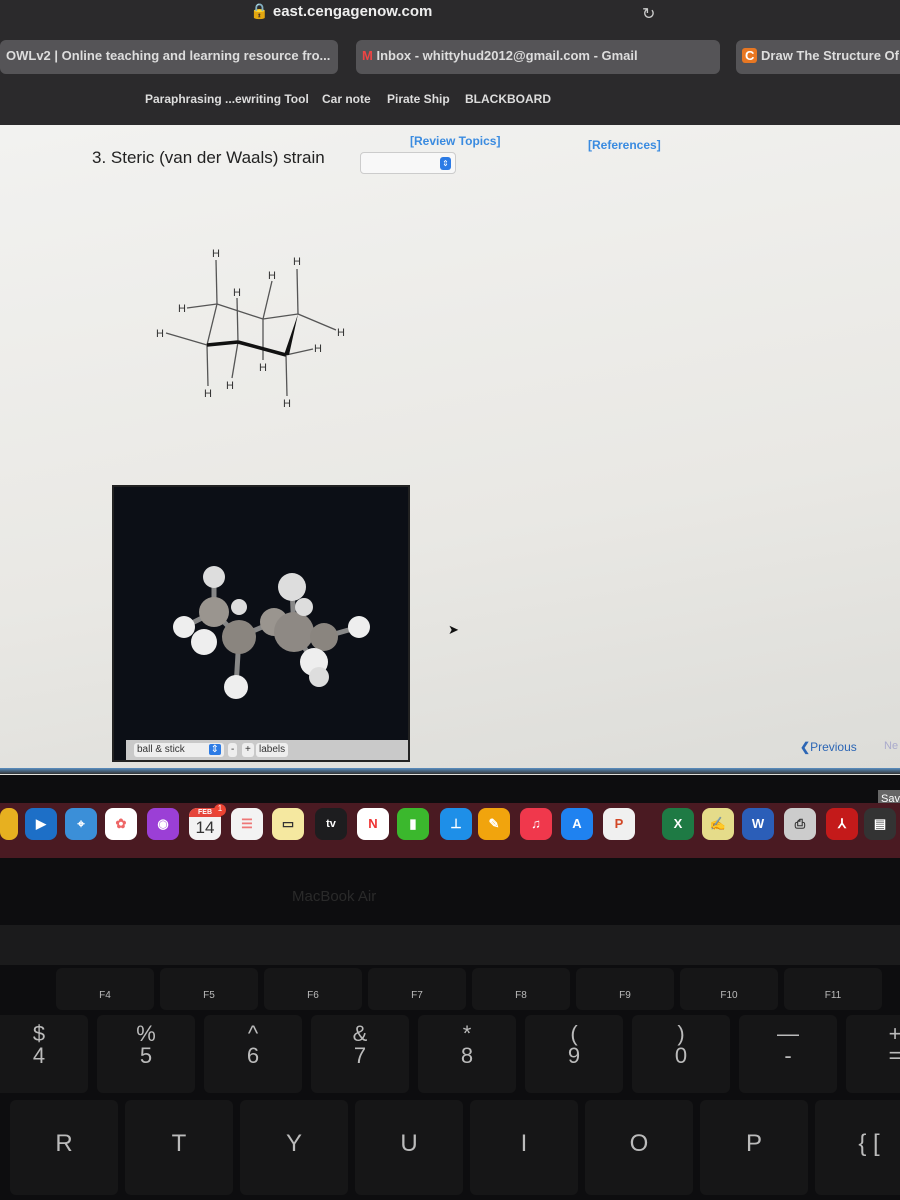 The width and height of the screenshot is (900, 1200). What do you see at coordinates (220, 810) in the screenshot?
I see `calendar-badge: 1` at bounding box center [220, 810].